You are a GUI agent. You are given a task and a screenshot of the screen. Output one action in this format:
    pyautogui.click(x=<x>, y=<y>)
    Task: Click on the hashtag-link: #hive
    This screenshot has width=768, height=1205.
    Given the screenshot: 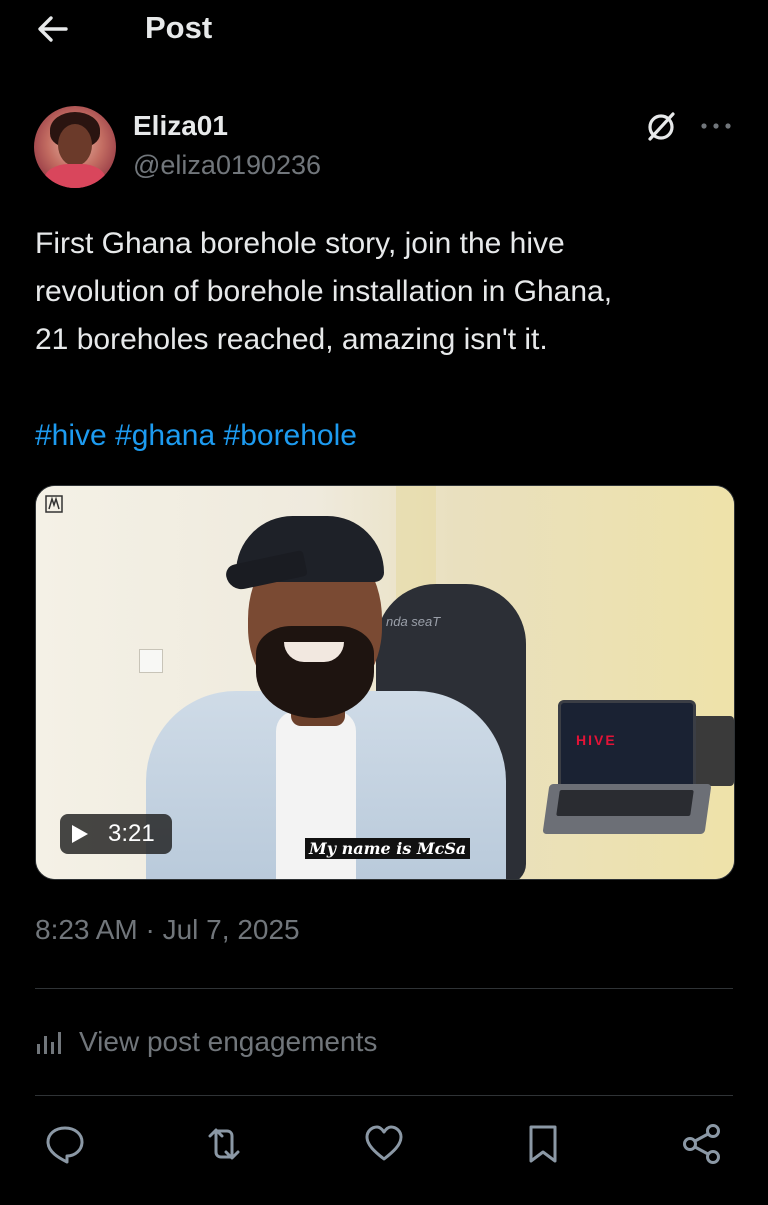 What is the action you would take?
    pyautogui.click(x=71, y=435)
    